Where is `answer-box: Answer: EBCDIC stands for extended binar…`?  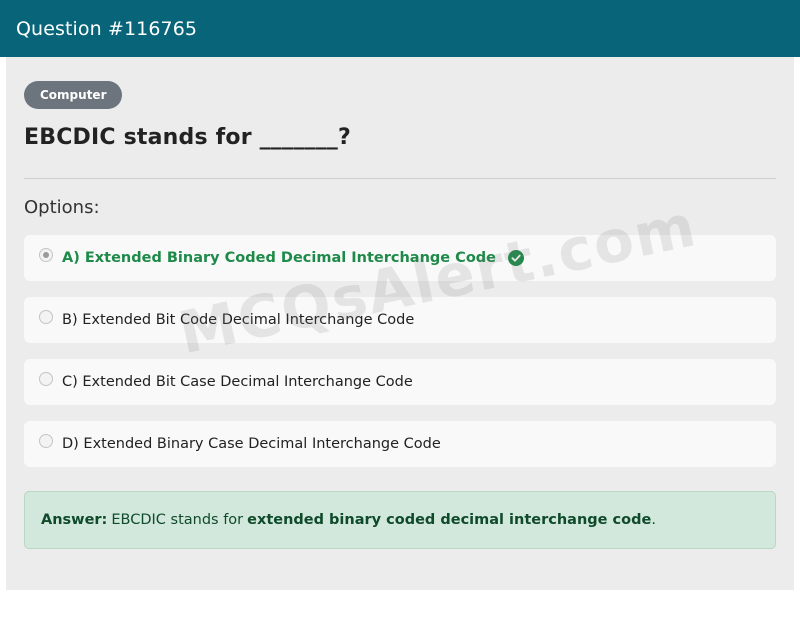
answer-box: Answer: EBCDIC stands for extended binar… is located at coordinates (400, 520).